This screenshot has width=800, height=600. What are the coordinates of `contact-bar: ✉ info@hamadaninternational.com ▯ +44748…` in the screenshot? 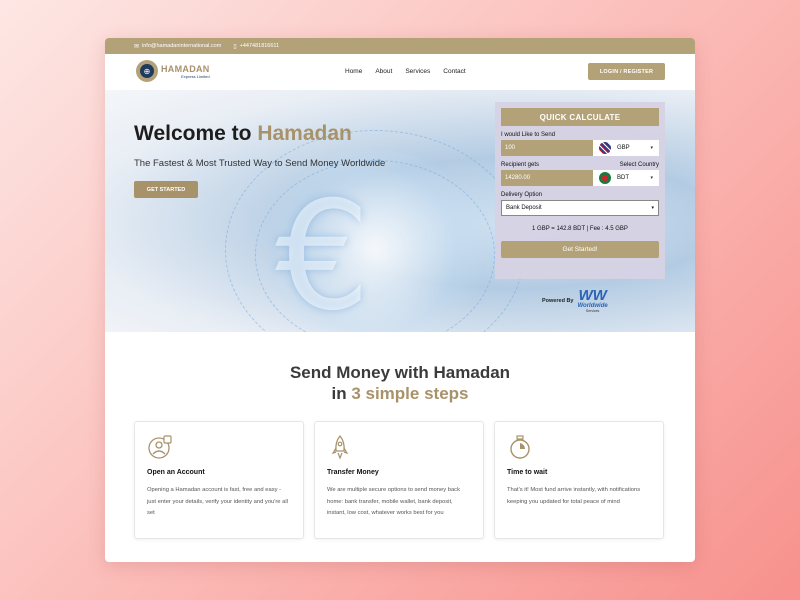 It's located at (400, 46).